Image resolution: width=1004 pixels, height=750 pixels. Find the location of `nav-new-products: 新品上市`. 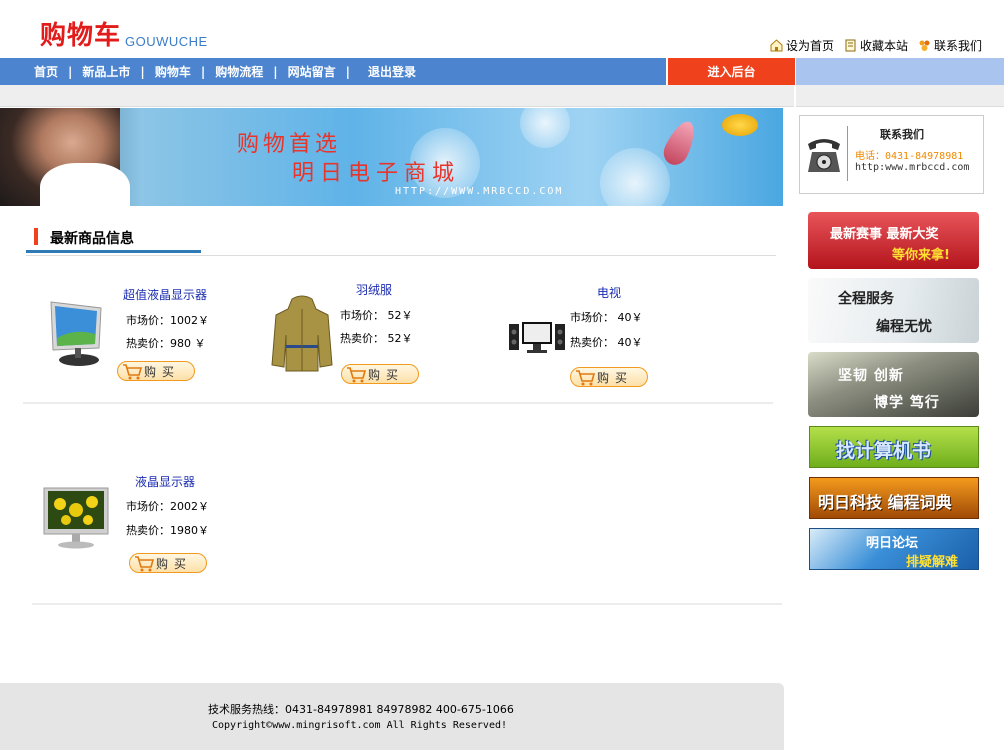

nav-new-products: 新品上市 is located at coordinates (106, 71).